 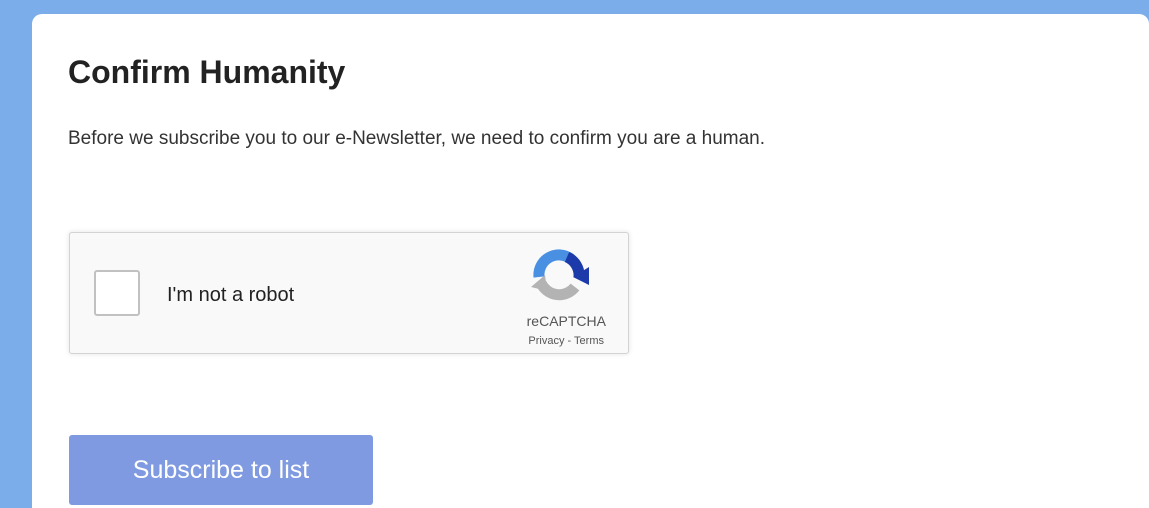 I want to click on terms-link: Terms, so click(x=589, y=341).